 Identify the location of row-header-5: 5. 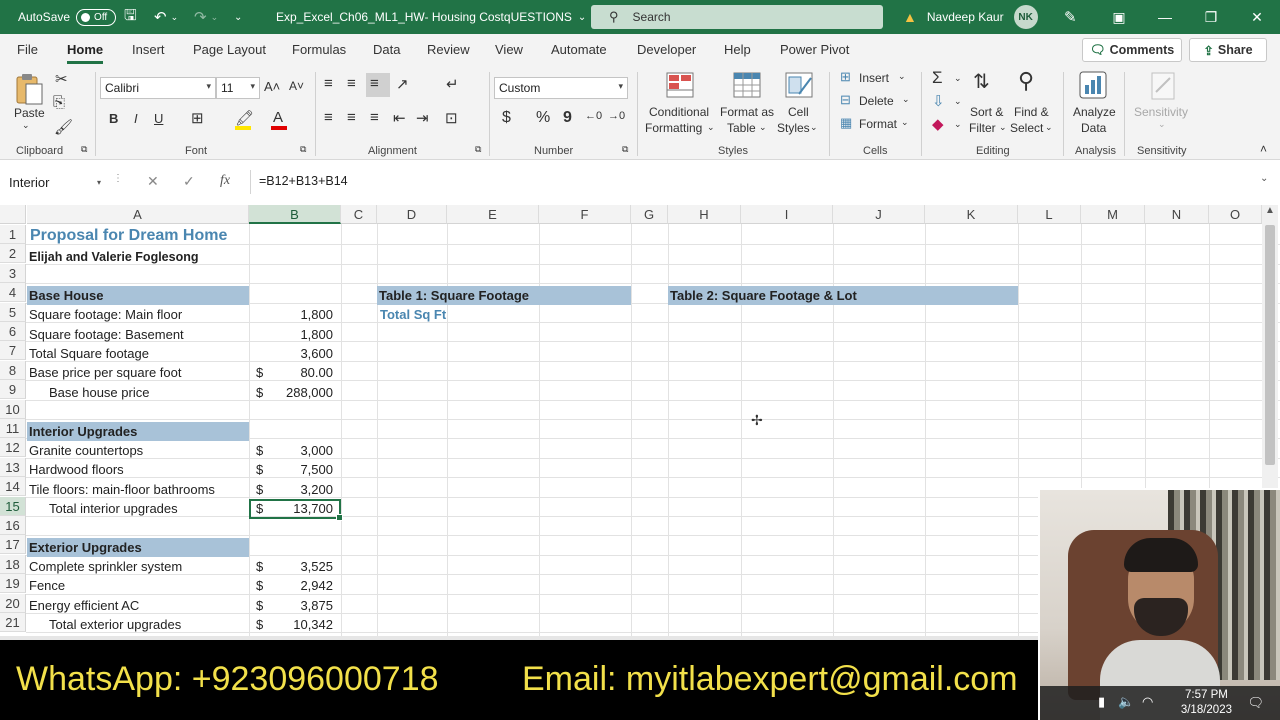
(13, 312).